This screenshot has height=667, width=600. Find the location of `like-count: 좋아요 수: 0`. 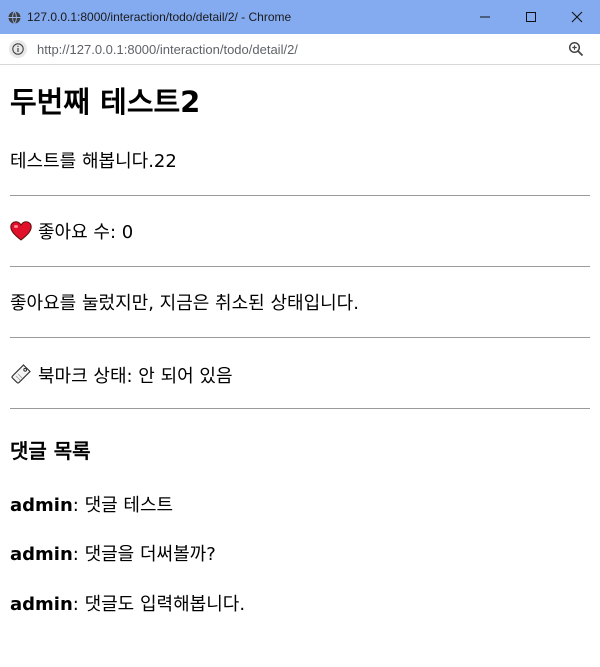

like-count: 좋아요 수: 0 is located at coordinates (71, 234).